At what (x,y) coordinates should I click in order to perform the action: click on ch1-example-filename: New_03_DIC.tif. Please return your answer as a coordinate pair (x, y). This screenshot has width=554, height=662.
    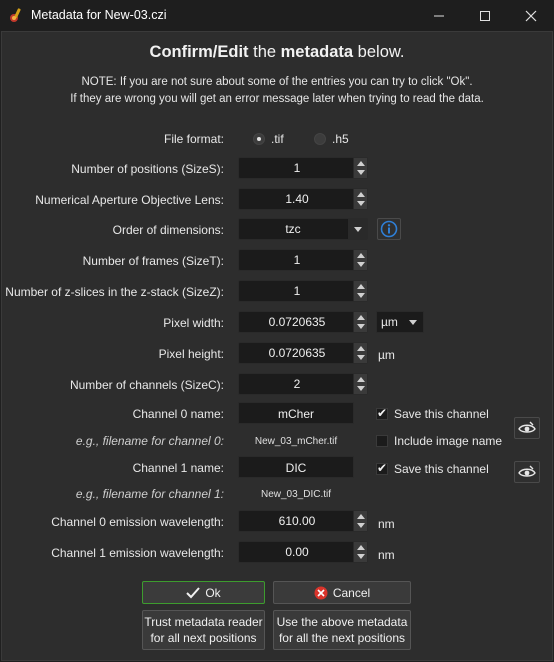
    Looking at the image, I should click on (296, 494).